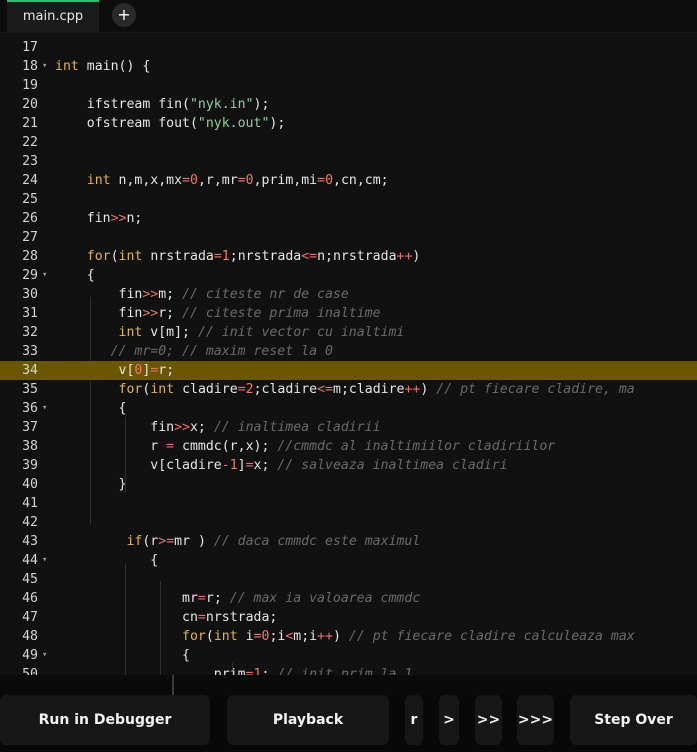  I want to click on code-token: }, so click(91, 484).